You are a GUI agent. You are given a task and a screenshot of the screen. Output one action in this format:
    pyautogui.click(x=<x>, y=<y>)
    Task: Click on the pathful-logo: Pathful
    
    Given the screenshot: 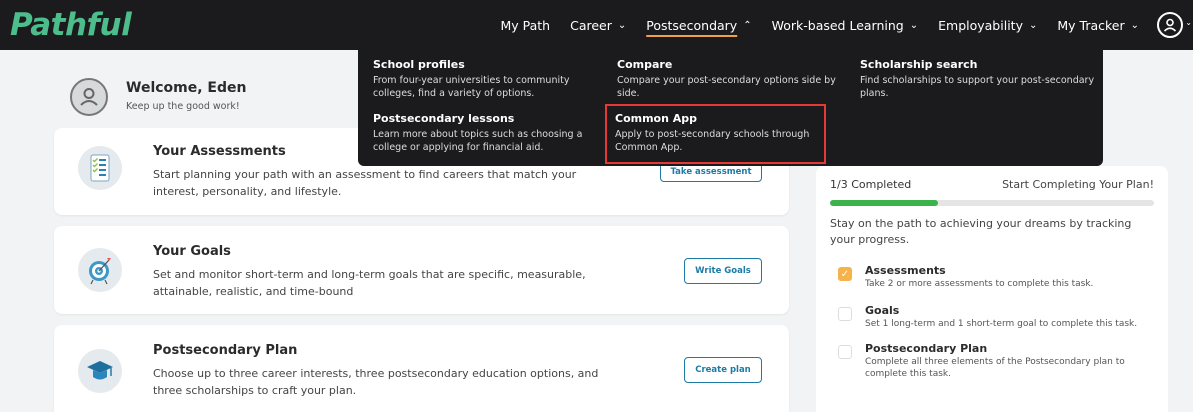 What is the action you would take?
    pyautogui.click(x=71, y=25)
    